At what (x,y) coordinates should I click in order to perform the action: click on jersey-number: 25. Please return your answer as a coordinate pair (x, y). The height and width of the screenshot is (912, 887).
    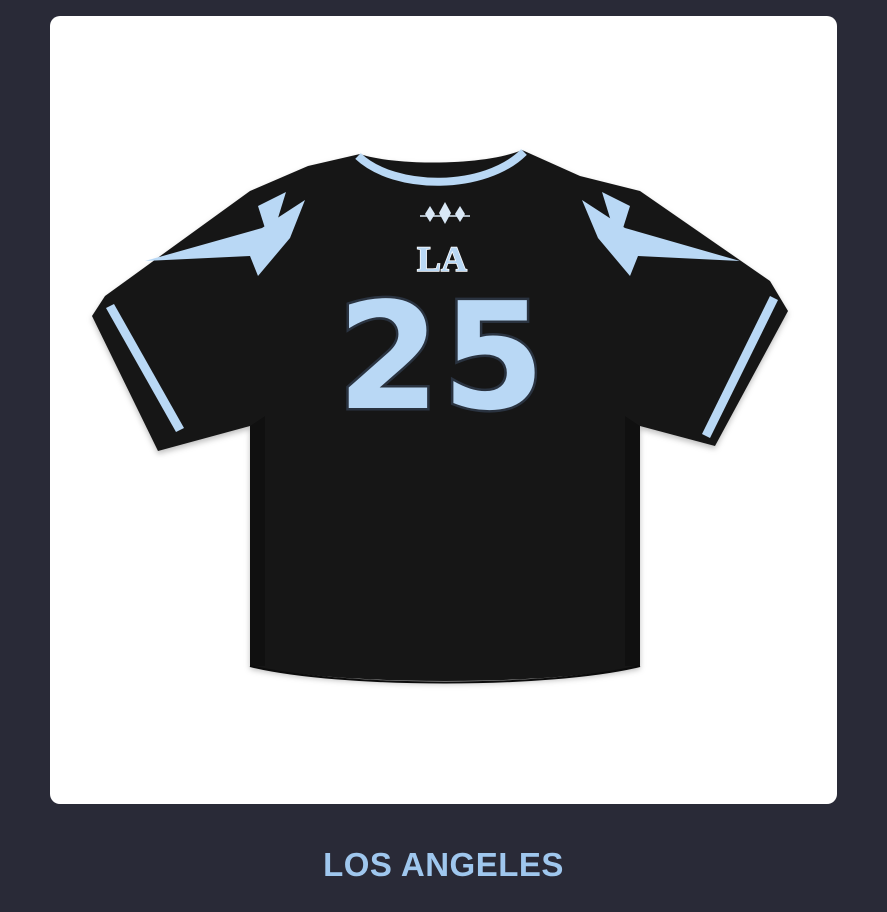
    Looking at the image, I should click on (442, 357).